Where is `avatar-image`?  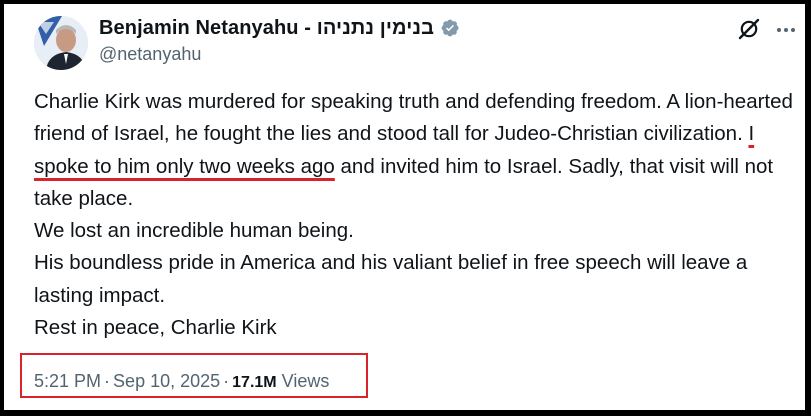
avatar-image is located at coordinates (61, 43).